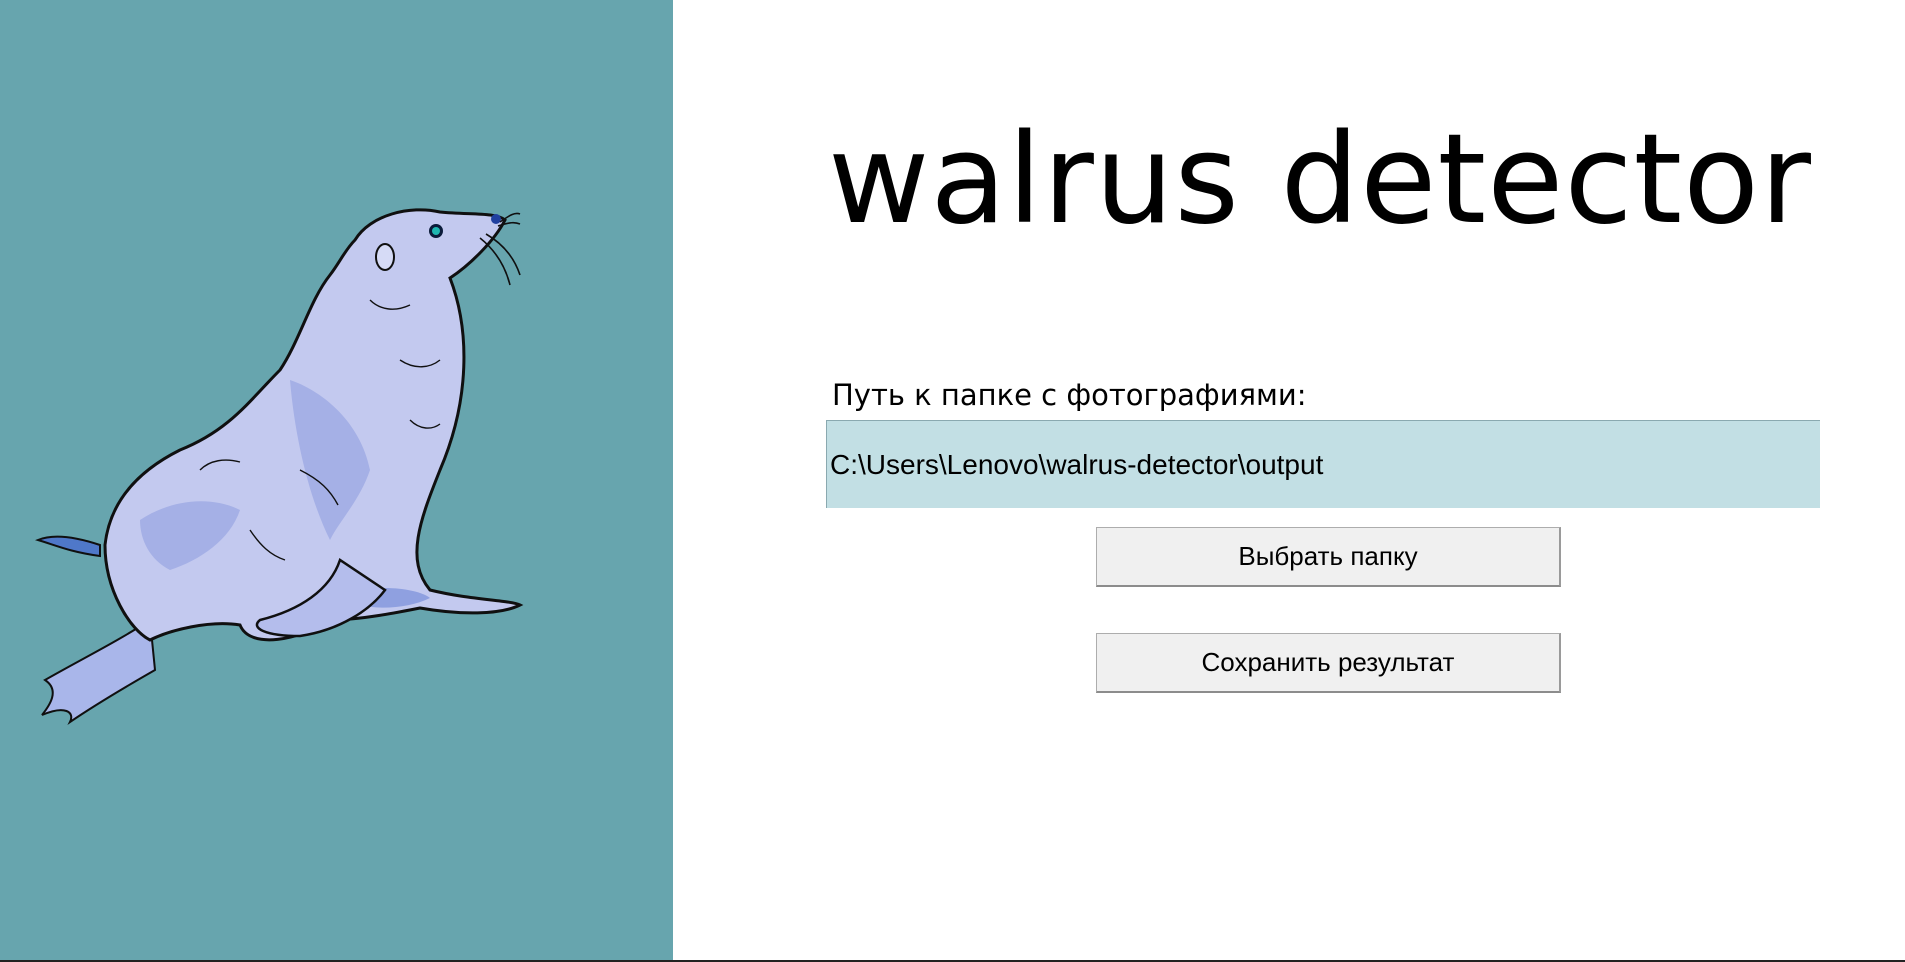 Image resolution: width=1905 pixels, height=962 pixels. I want to click on folder-path-label: Путь к папке с фотографиями:, so click(1069, 395).